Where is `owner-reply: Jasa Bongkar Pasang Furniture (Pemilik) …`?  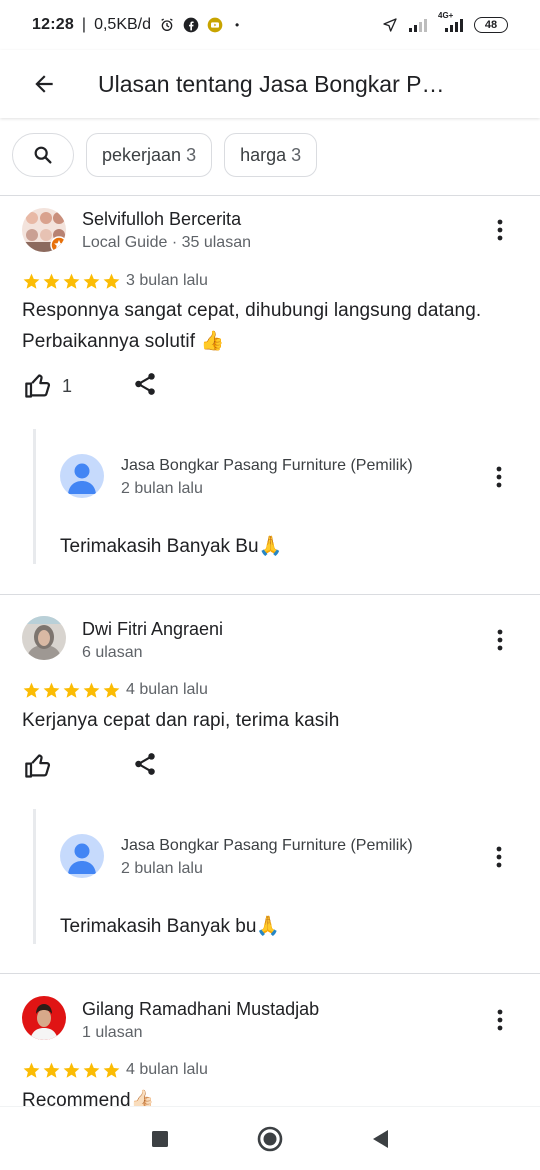 owner-reply: Jasa Bongkar Pasang Furniture (Pemilik) … is located at coordinates (278, 876).